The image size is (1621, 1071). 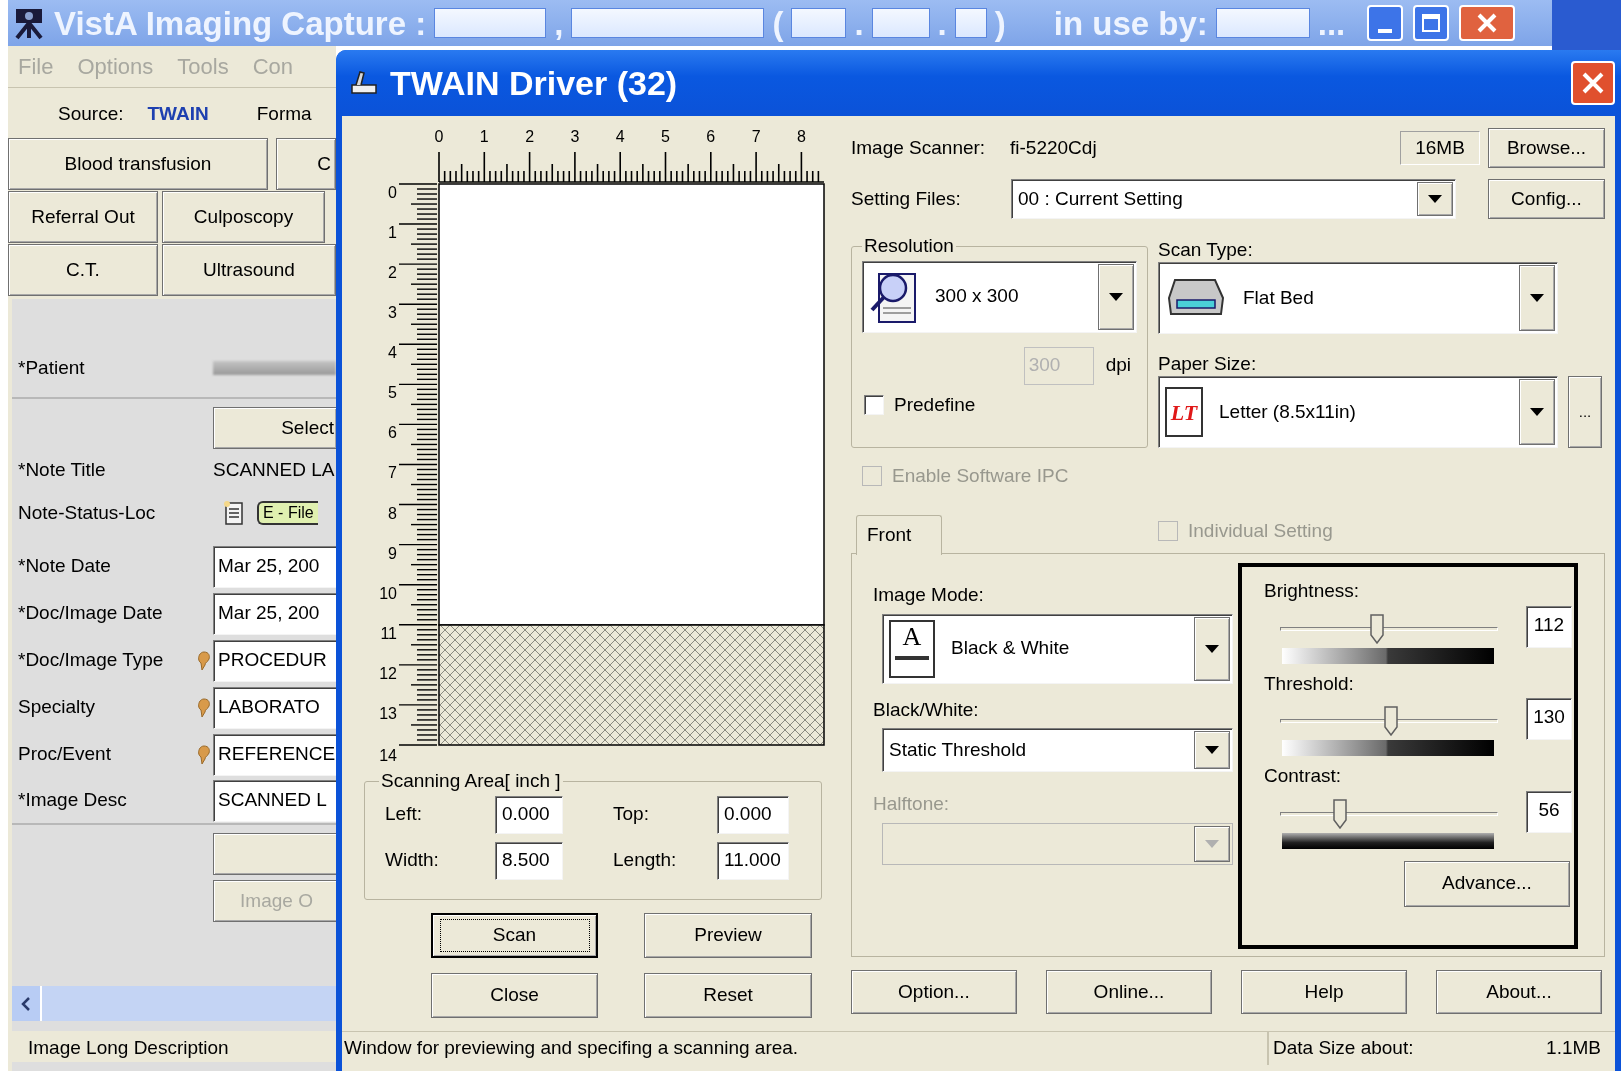 I want to click on ruler-label: 9, so click(x=392, y=553).